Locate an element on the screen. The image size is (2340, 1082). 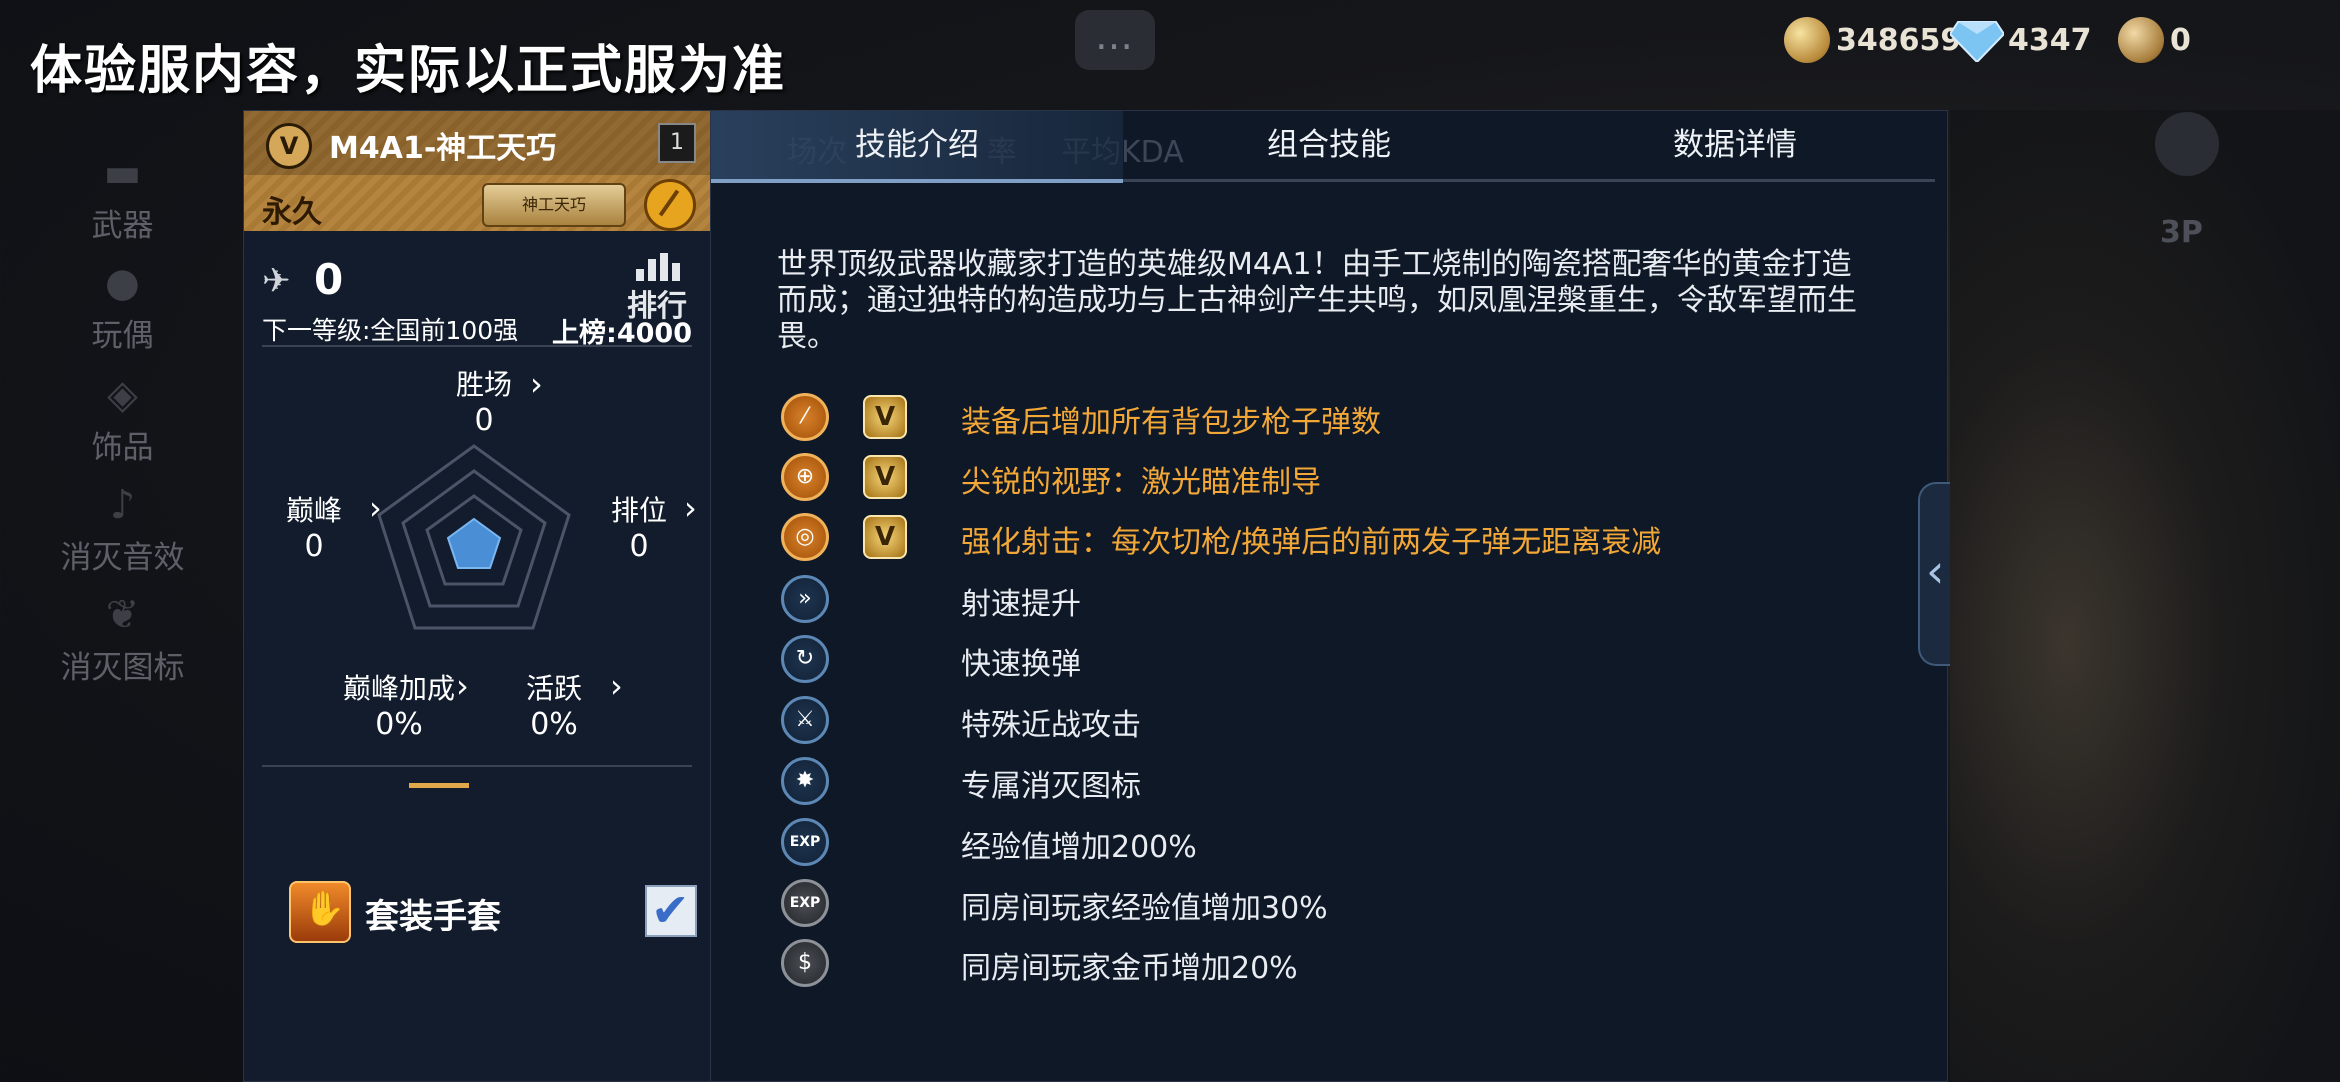
leaderboard-button: 排行 is located at coordinates (657, 289).